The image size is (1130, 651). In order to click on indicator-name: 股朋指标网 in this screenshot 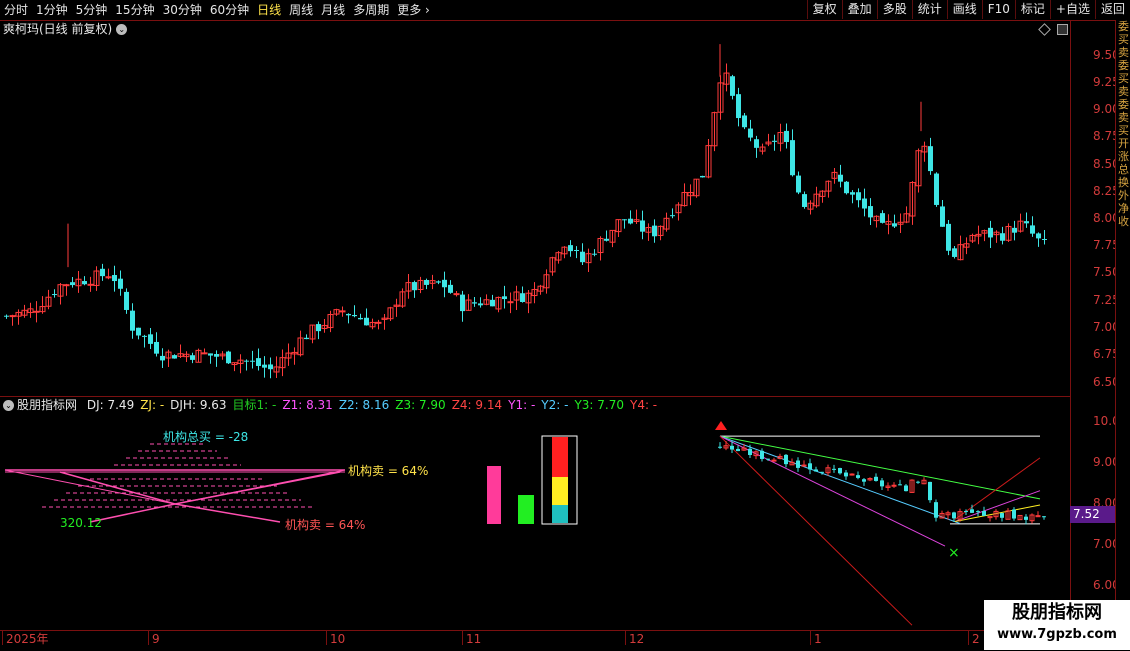, I will do `click(47, 405)`.